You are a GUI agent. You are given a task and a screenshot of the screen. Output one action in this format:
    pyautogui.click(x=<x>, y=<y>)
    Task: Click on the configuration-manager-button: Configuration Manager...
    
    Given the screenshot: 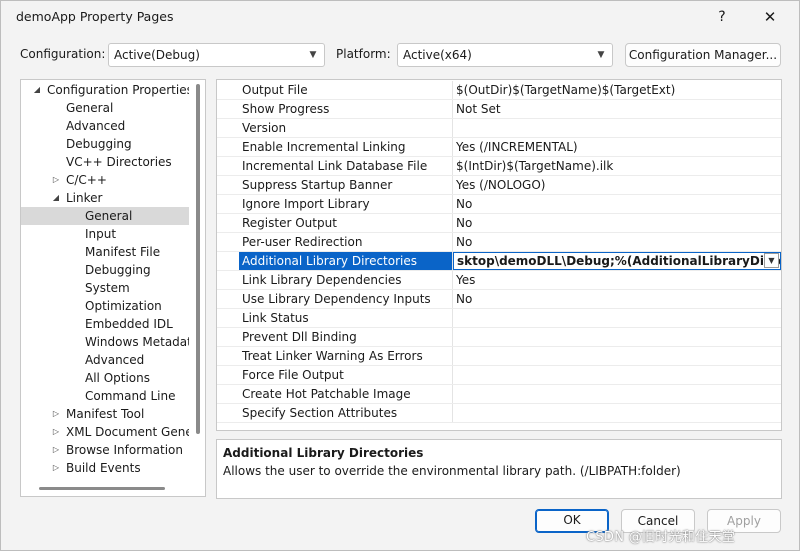 What is the action you would take?
    pyautogui.click(x=703, y=55)
    